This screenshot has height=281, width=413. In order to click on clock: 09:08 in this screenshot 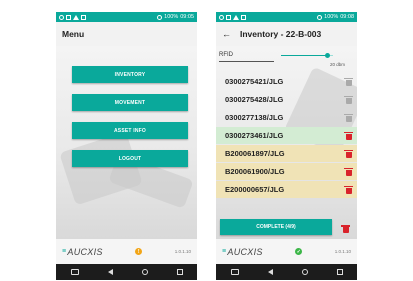, I will do `click(347, 17)`.